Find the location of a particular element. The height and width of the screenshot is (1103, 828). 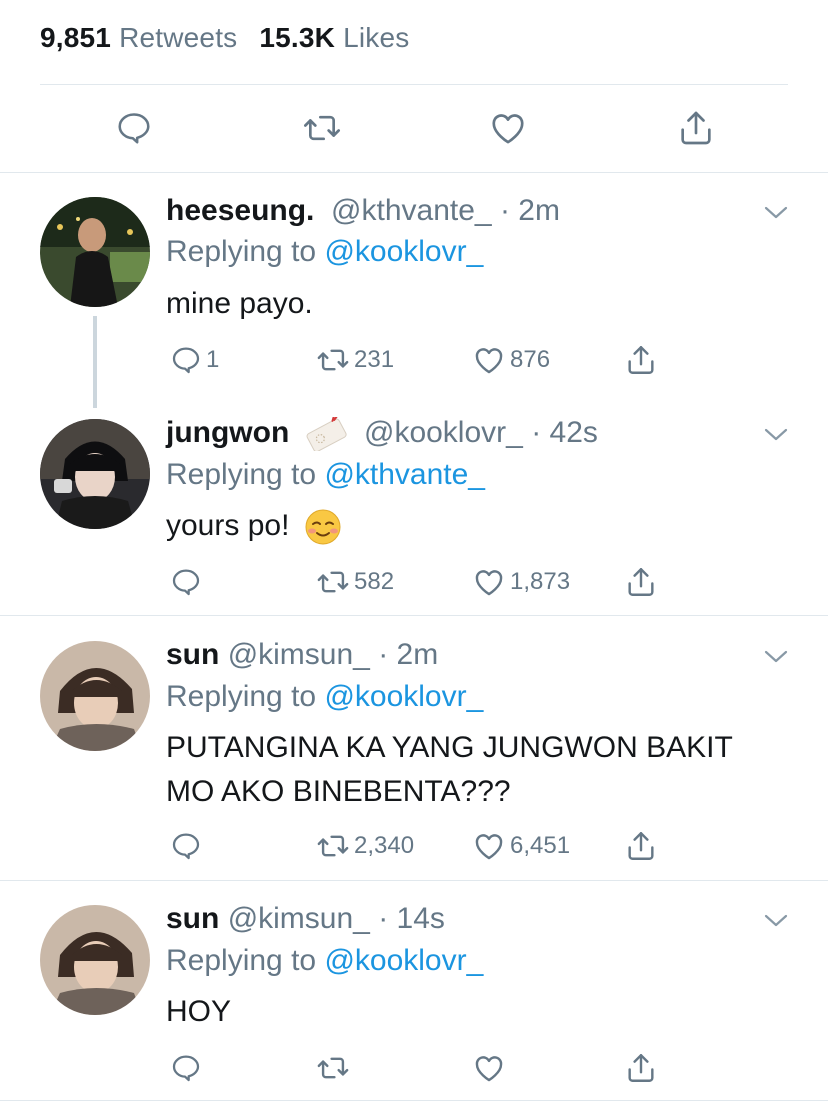

retweets-label: Retweets is located at coordinates (178, 37).